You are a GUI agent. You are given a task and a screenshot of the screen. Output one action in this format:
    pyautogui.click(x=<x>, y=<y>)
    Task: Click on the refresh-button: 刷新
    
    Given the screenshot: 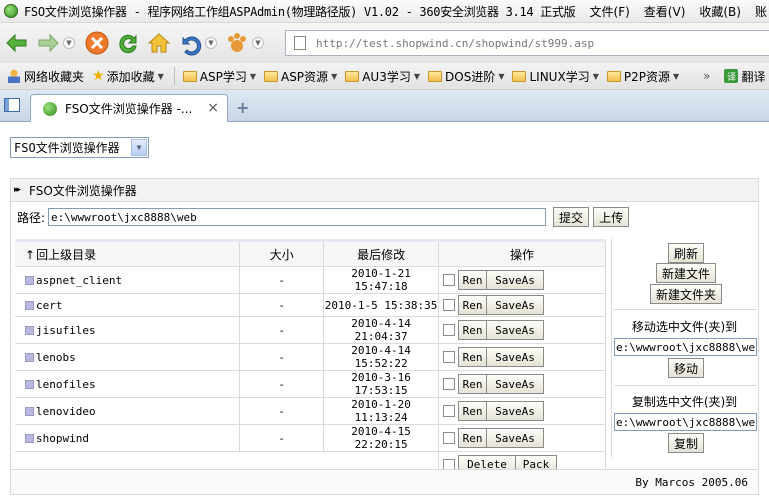 What is the action you would take?
    pyautogui.click(x=686, y=253)
    